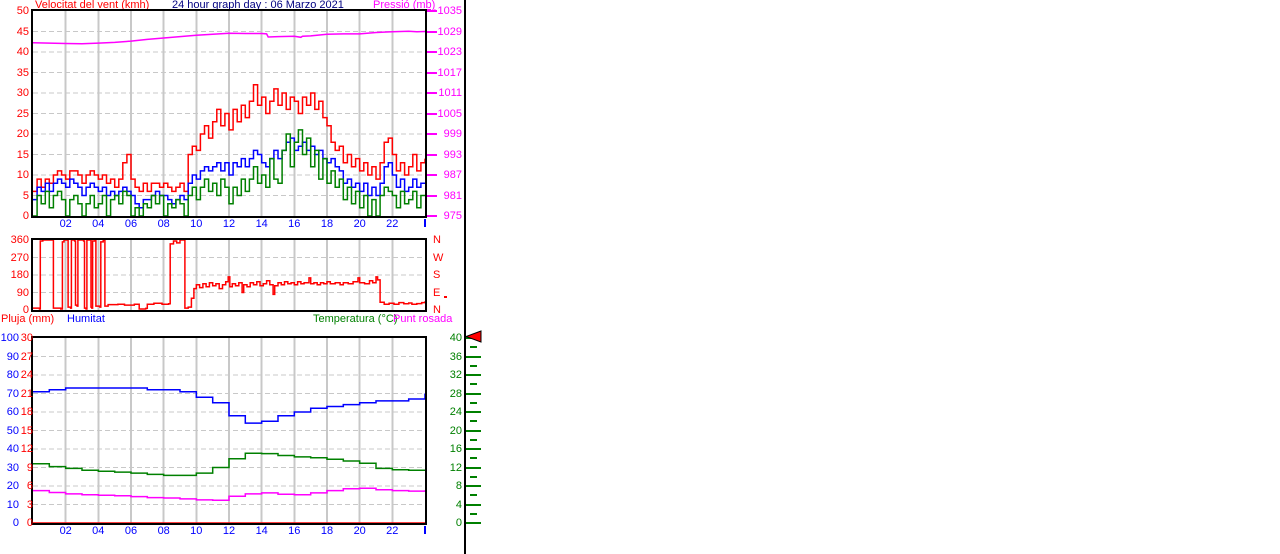  I want to click on rain-axis-label: 12, so click(26, 449).